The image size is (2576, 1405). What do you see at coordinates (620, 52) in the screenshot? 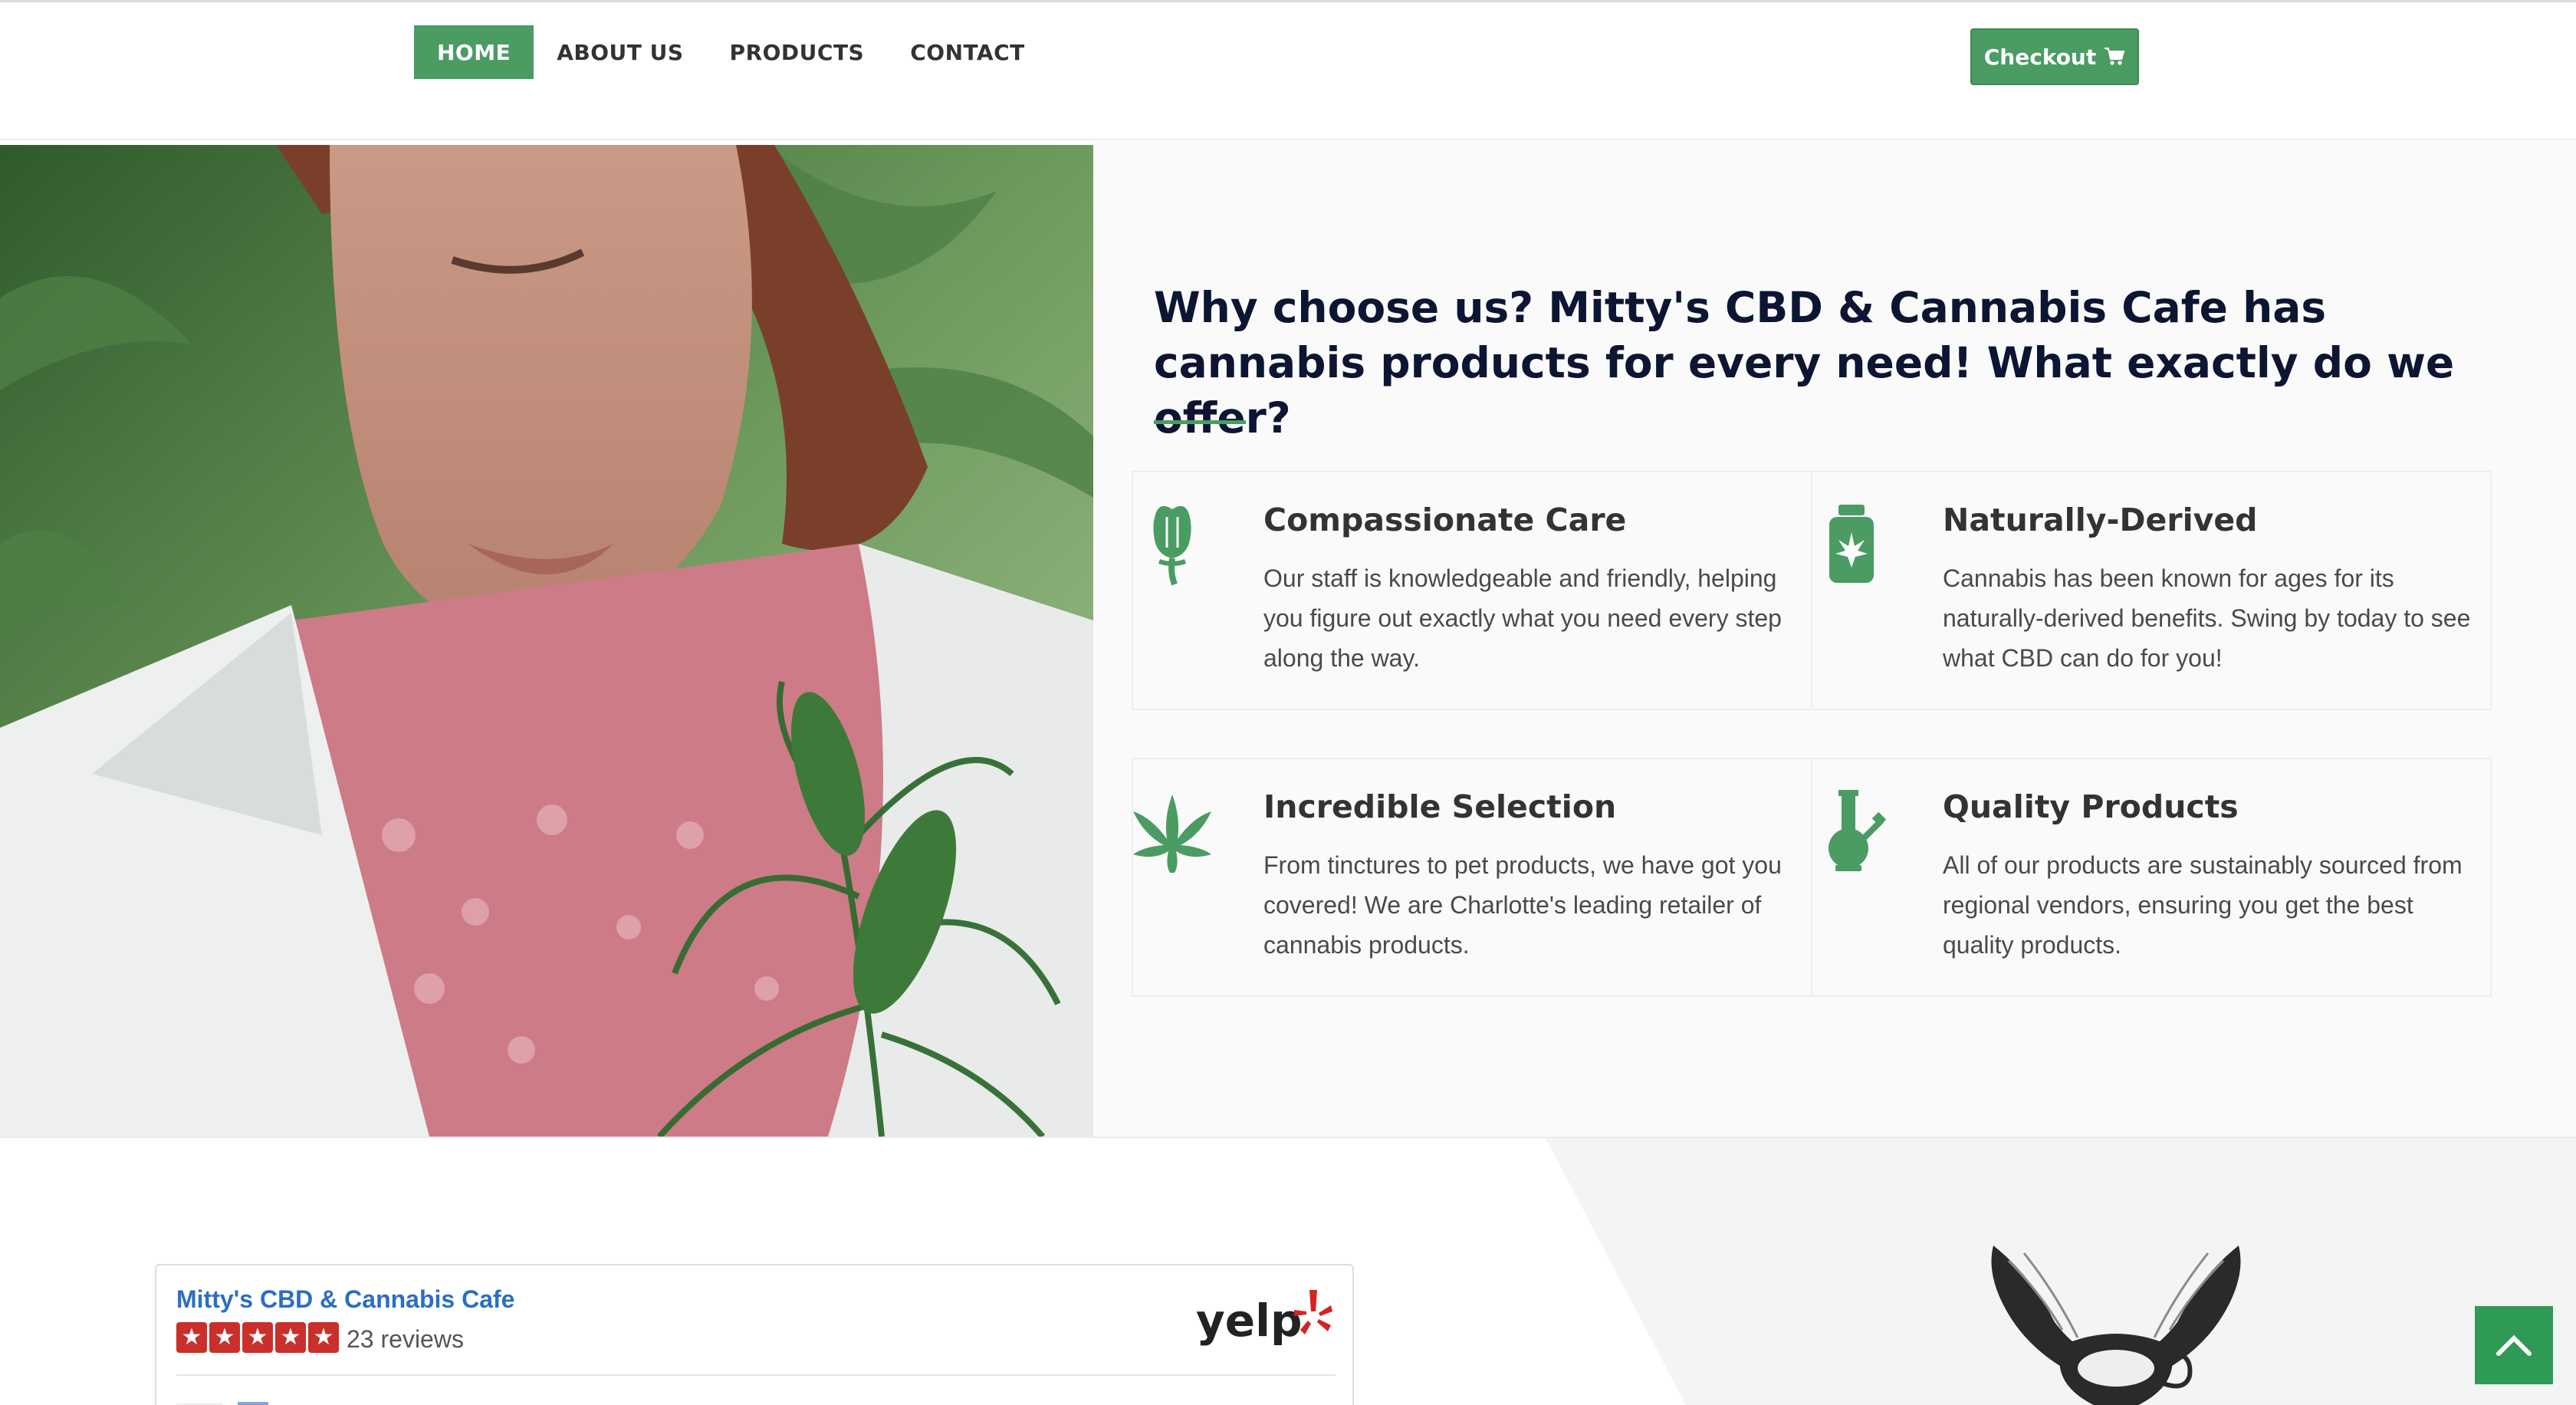
I see `nav-about-us: ABOUT US` at bounding box center [620, 52].